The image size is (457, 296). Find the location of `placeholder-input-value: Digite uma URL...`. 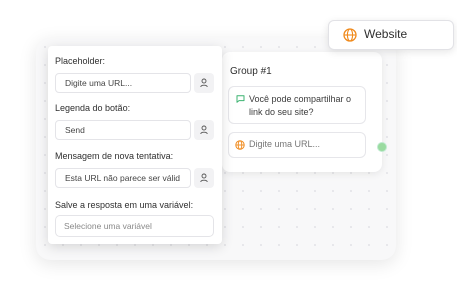

placeholder-input-value: Digite uma URL... is located at coordinates (99, 83).